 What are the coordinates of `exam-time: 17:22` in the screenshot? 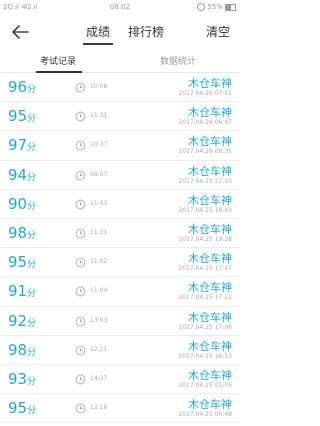 It's located at (223, 298).